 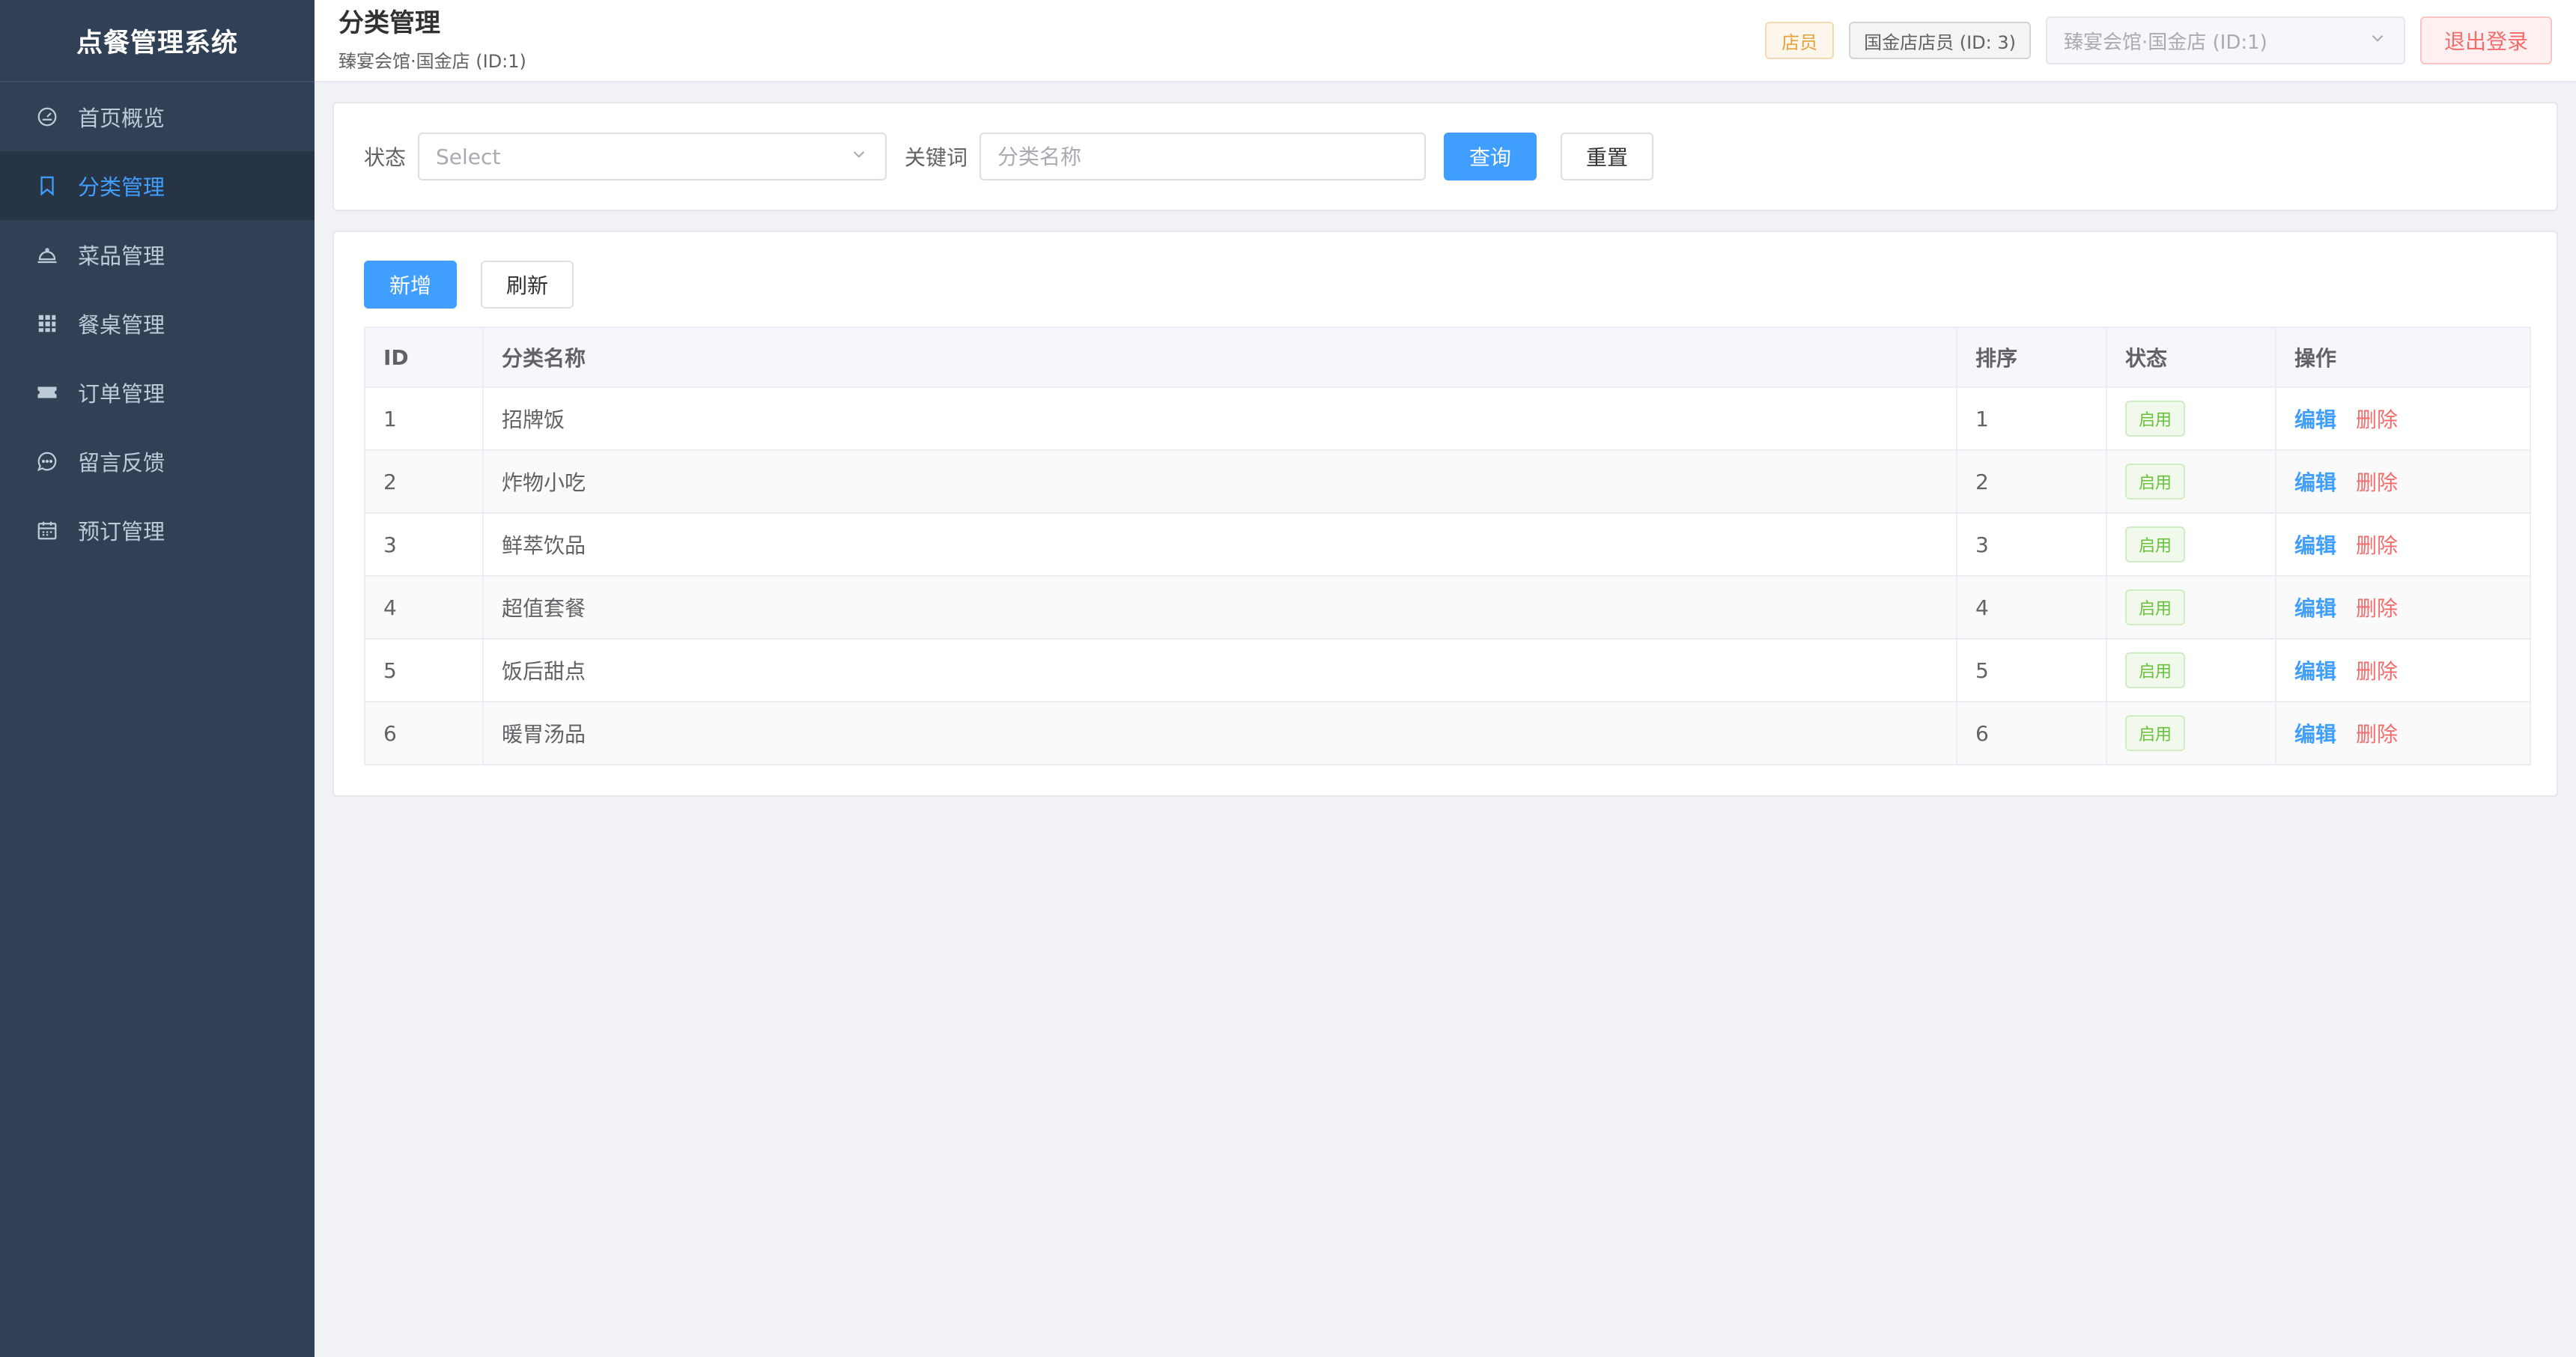 What do you see at coordinates (424, 733) in the screenshot?
I see `cell-id: 6` at bounding box center [424, 733].